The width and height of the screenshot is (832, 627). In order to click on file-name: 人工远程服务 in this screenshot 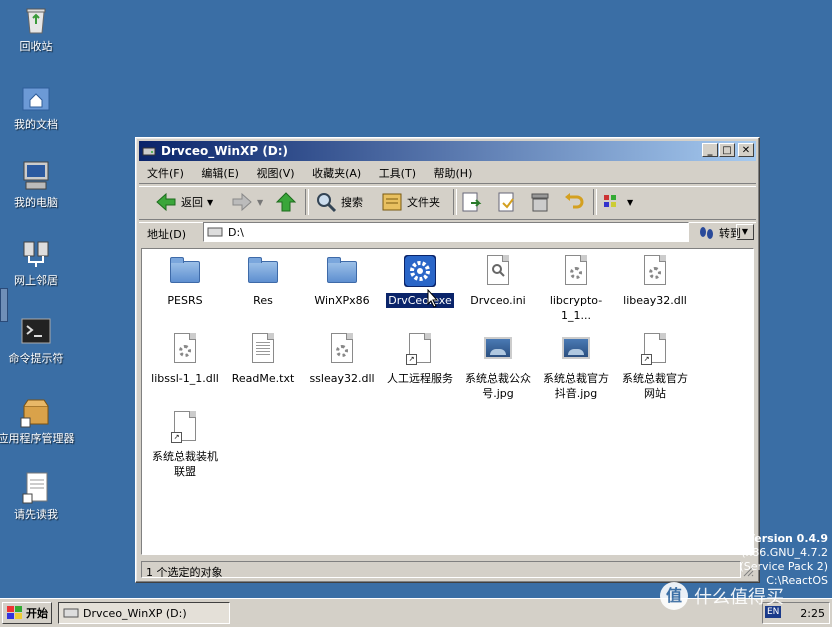, I will do `click(420, 378)`.